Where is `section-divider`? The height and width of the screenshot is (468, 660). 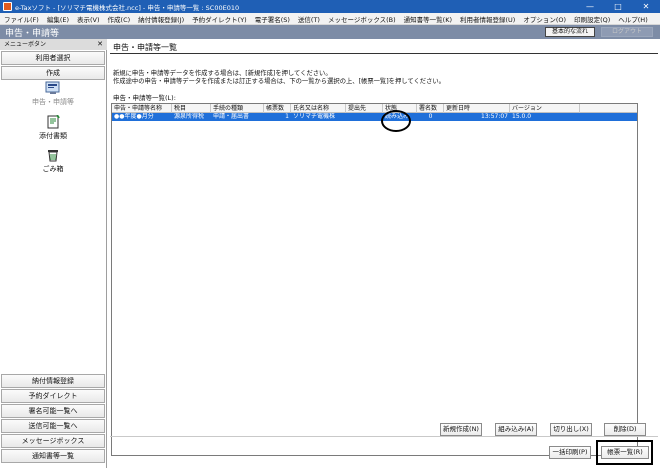 section-divider is located at coordinates (384, 53).